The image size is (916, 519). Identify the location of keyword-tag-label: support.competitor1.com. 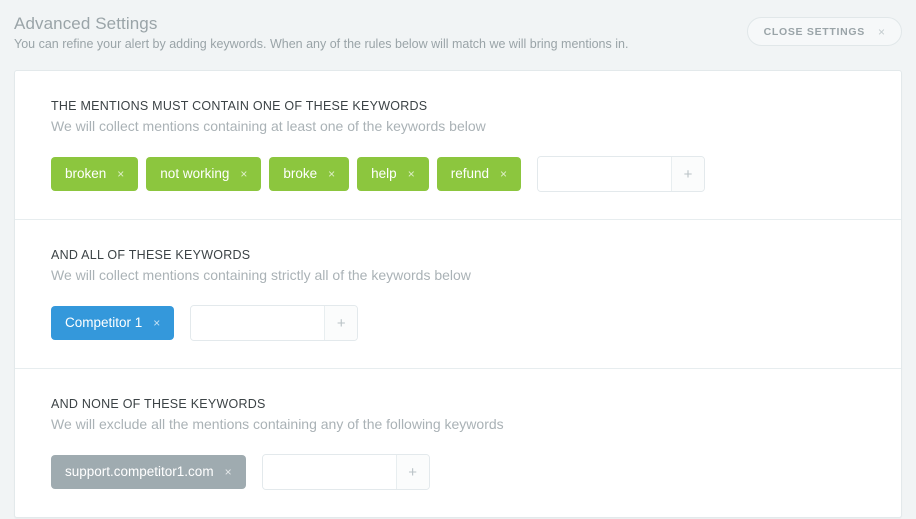
(139, 472).